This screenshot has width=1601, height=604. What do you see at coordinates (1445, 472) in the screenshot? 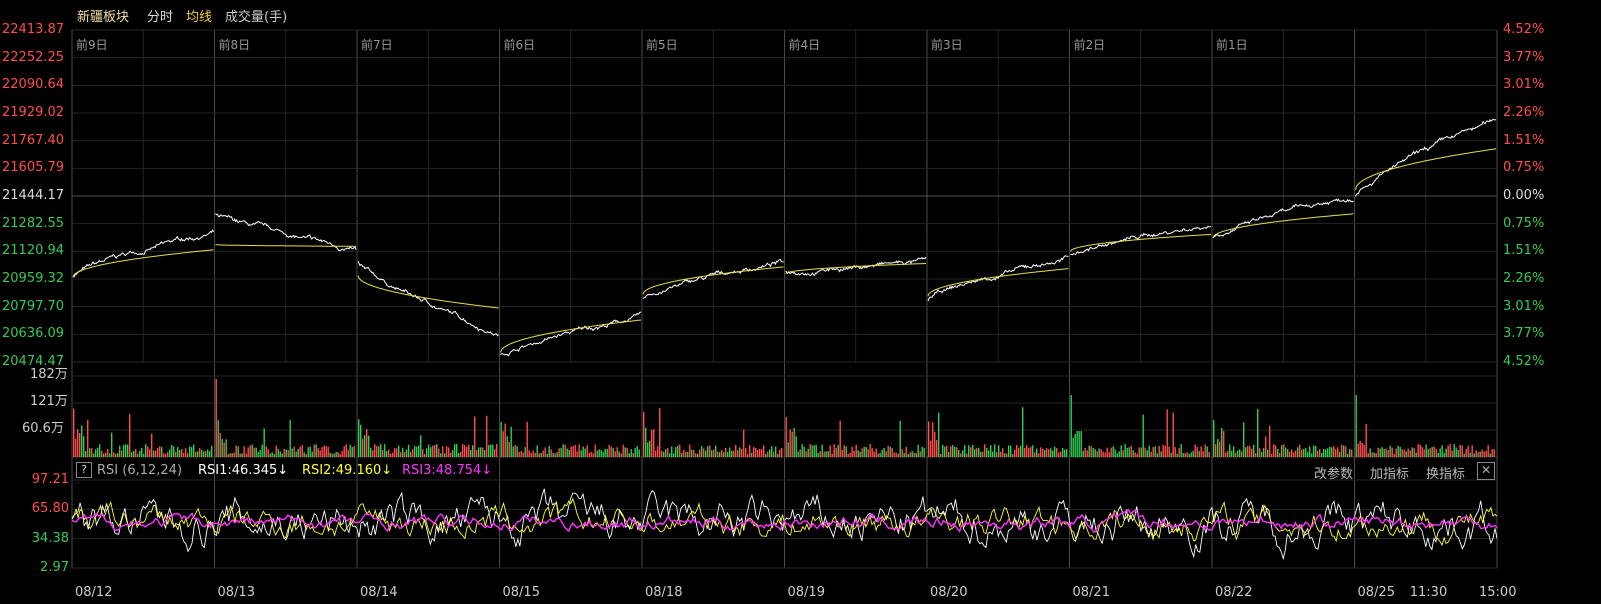
I see `switch-indicator-button: 换指标` at bounding box center [1445, 472].